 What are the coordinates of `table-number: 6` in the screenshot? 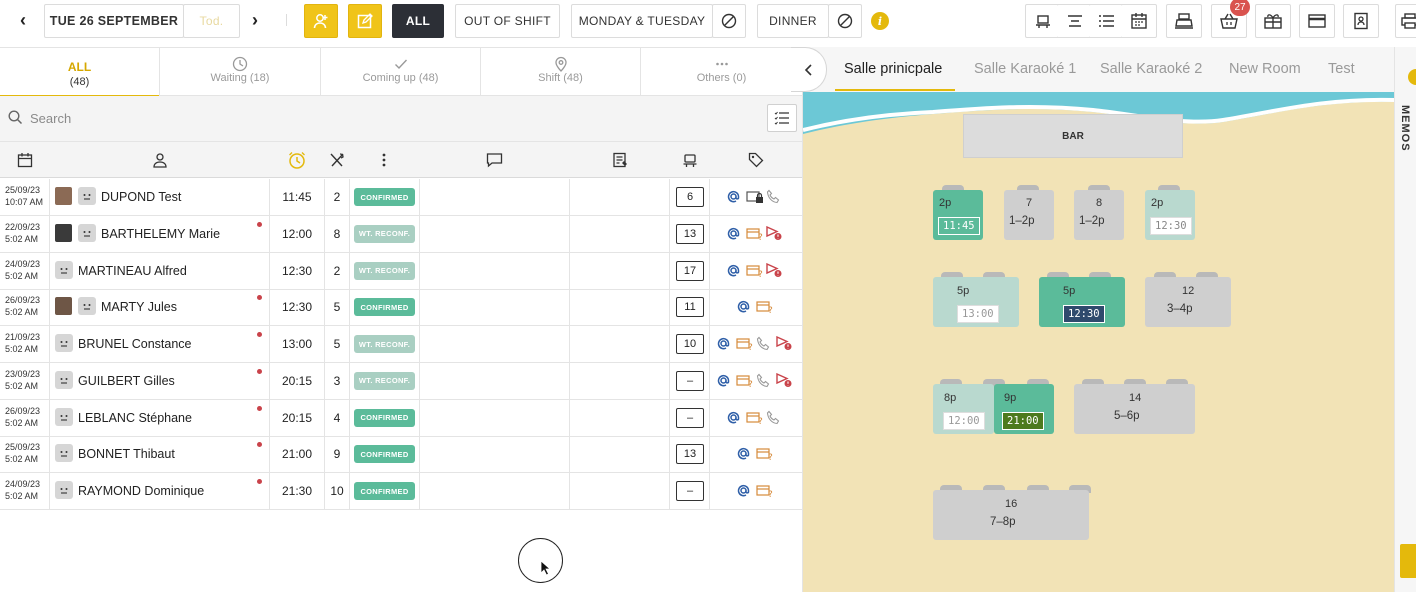 It's located at (690, 197).